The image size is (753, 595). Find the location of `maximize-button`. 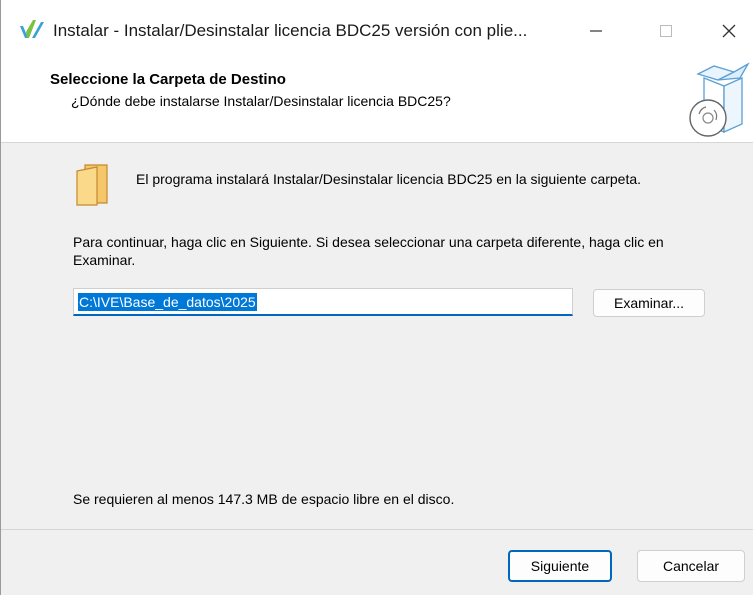

maximize-button is located at coordinates (666, 31).